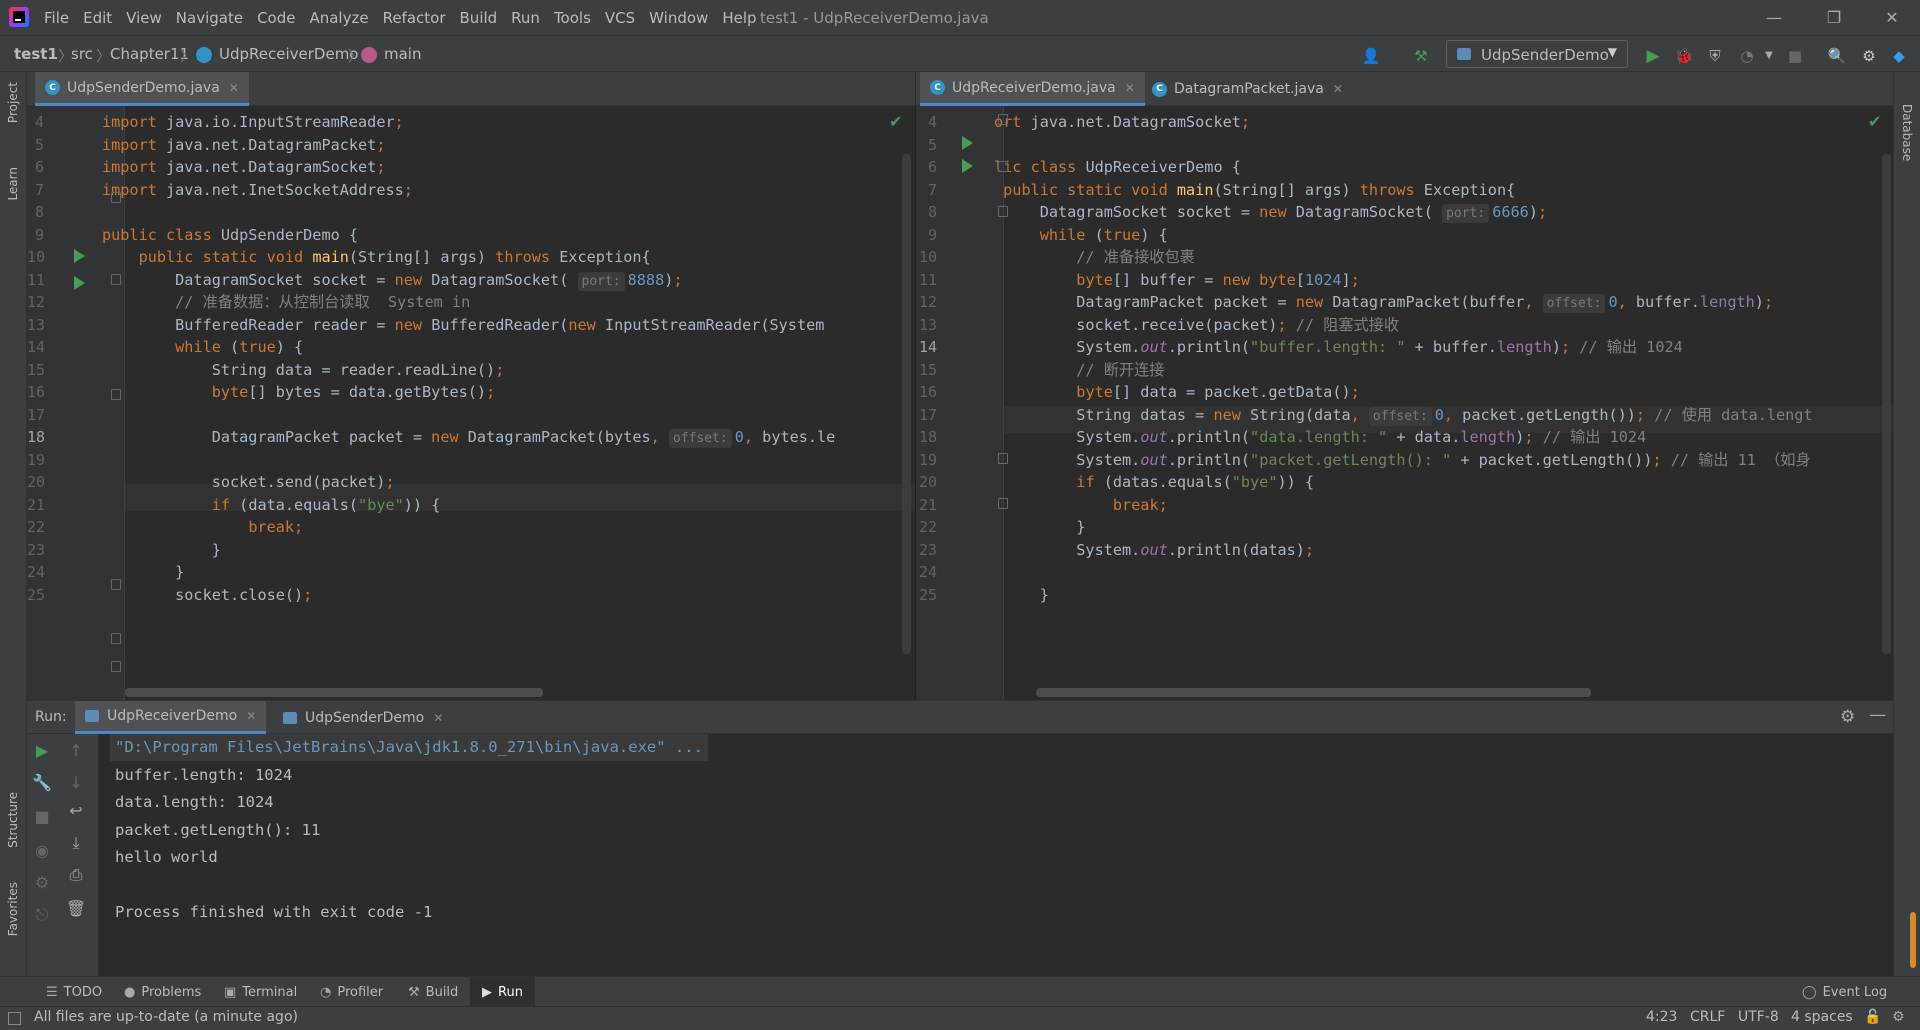 This screenshot has height=1030, width=1920. What do you see at coordinates (42, 915) in the screenshot?
I see `exit-icon: ⎋` at bounding box center [42, 915].